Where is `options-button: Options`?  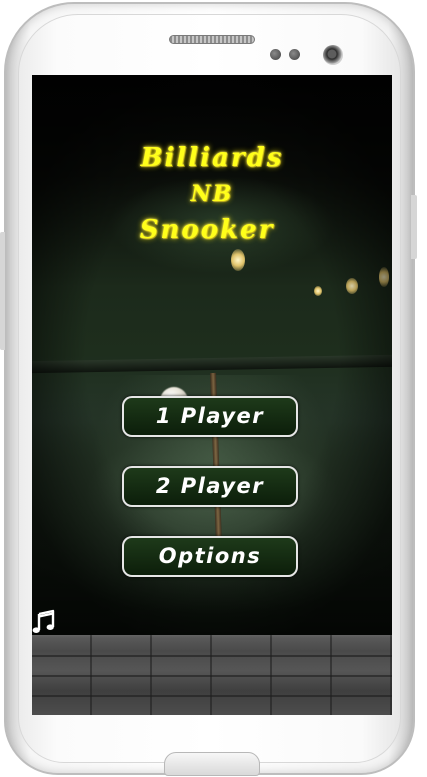
options-button: Options is located at coordinates (210, 556).